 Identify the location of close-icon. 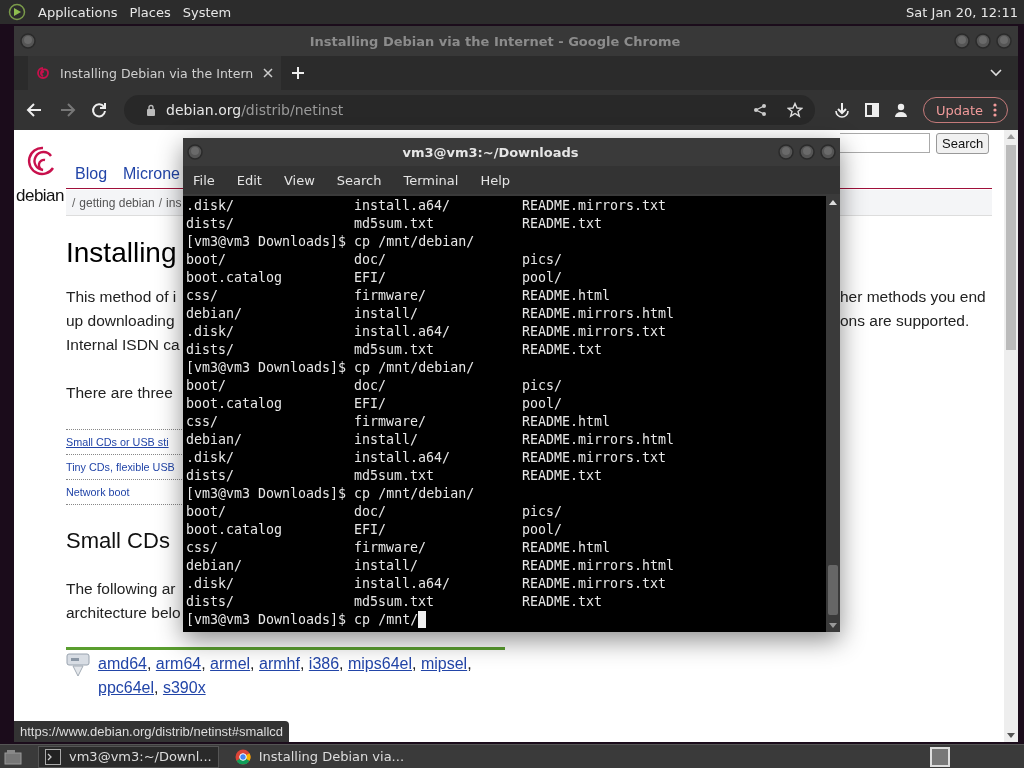
(268, 73).